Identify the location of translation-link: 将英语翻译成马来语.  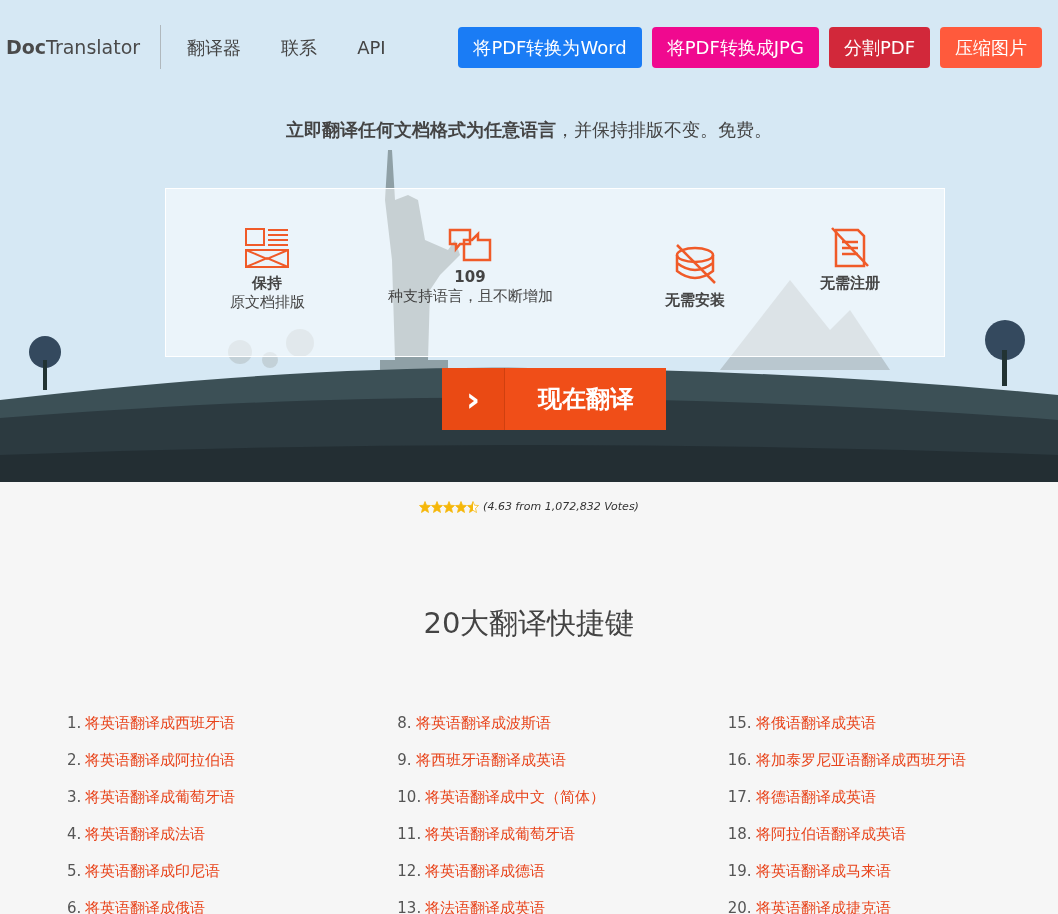
(823, 871).